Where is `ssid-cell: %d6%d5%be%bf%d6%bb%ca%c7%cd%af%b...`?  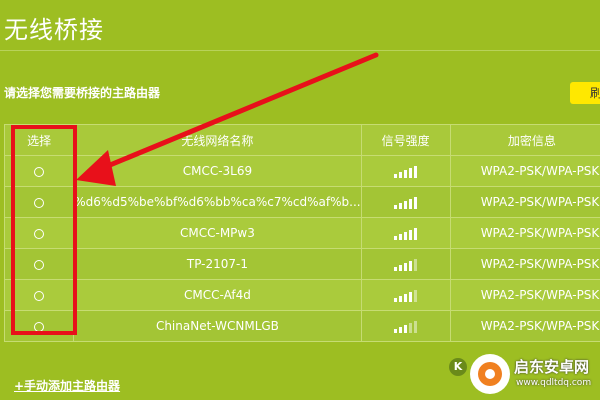 ssid-cell: %d6%d5%be%bf%d6%bb%ca%c7%cd%af%b... is located at coordinates (217, 202).